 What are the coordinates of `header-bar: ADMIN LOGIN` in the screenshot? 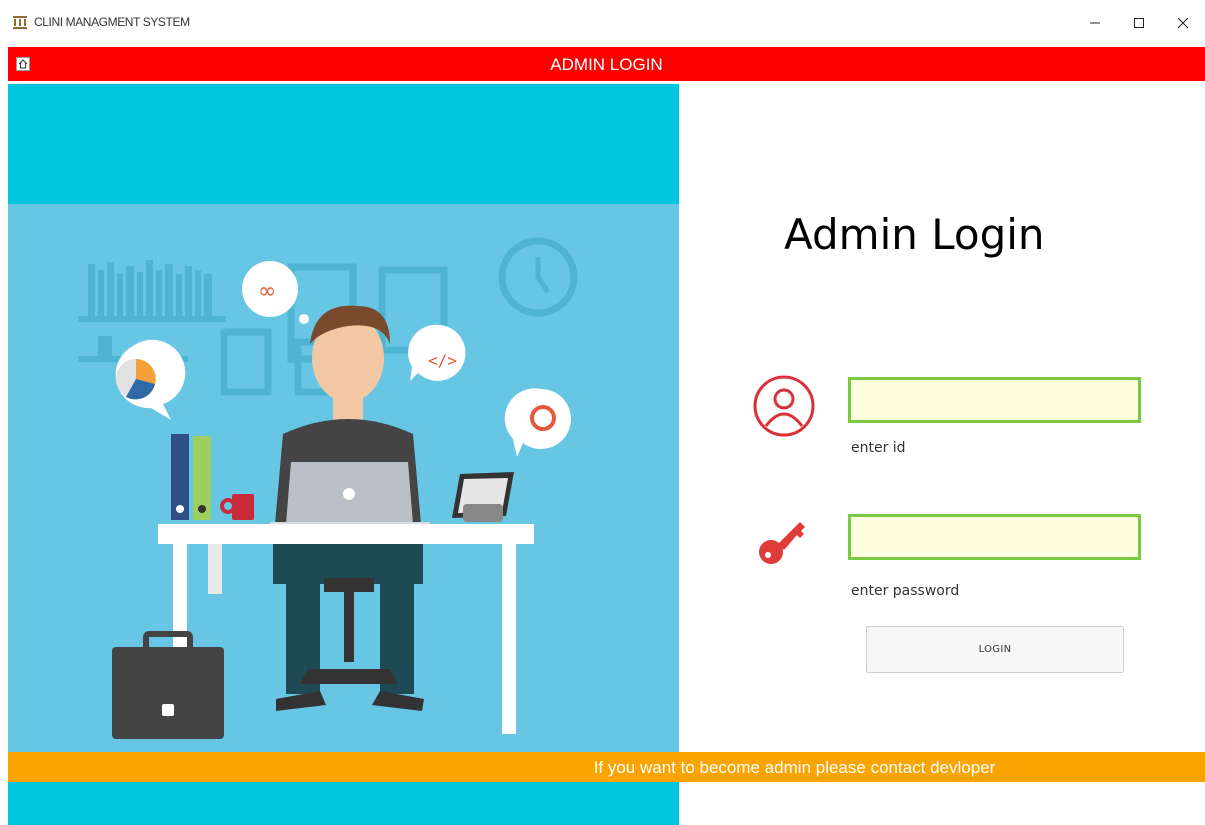 It's located at (606, 64).